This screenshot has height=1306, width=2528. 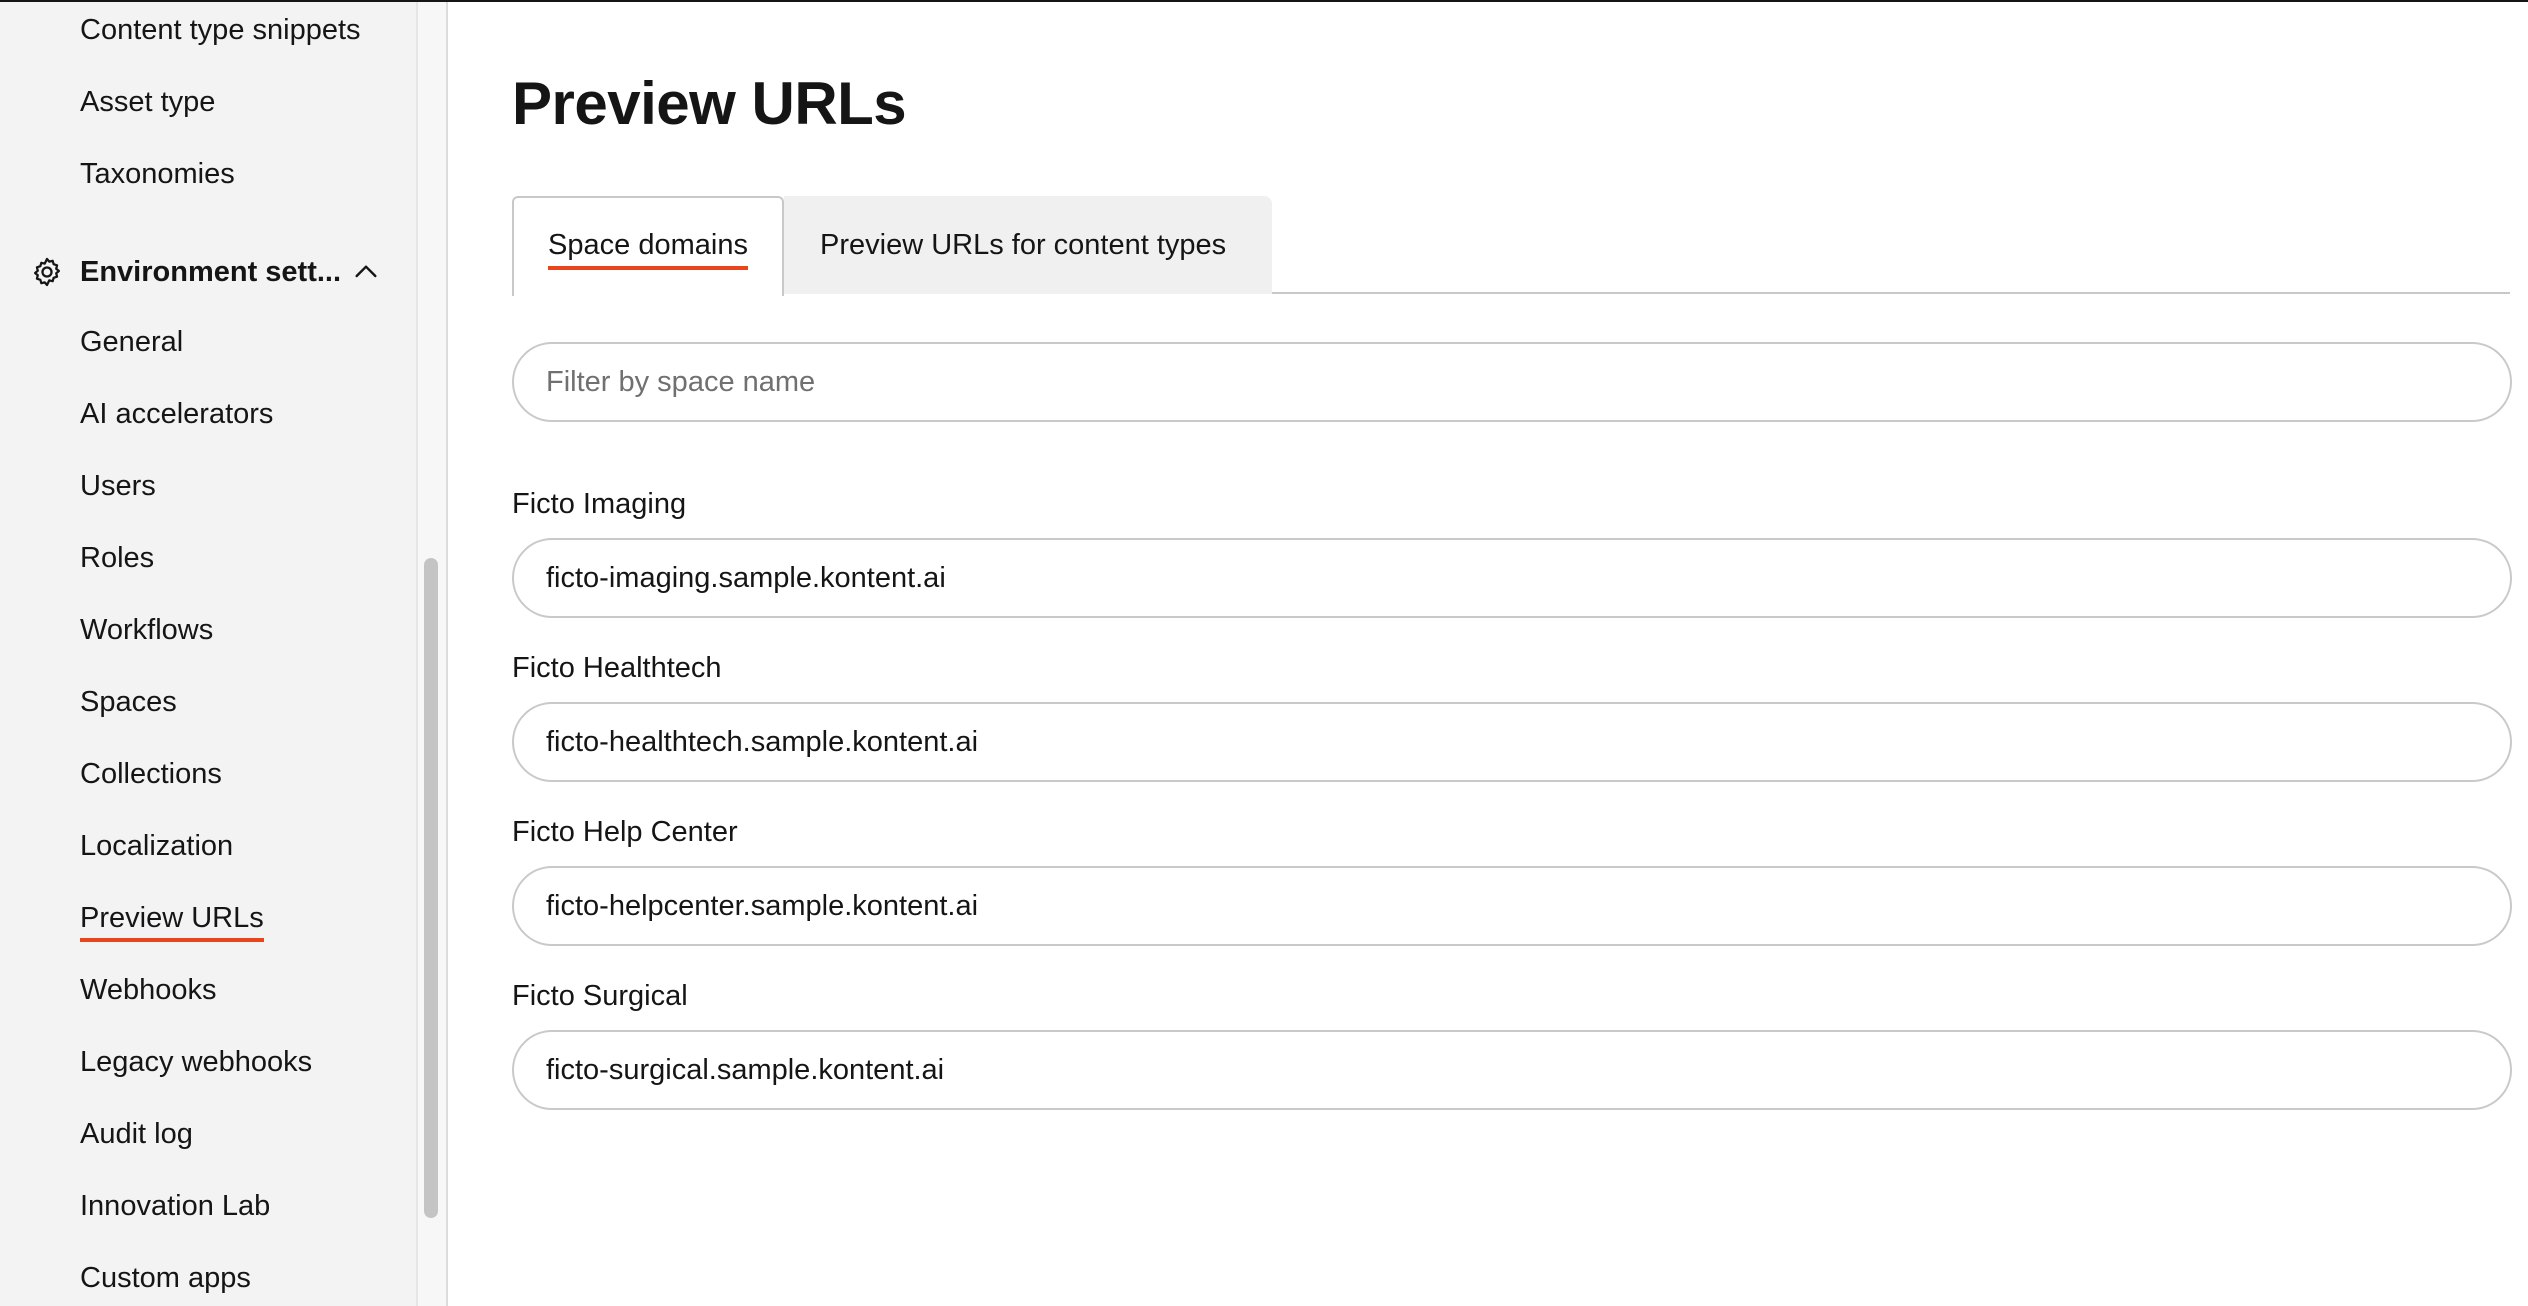 I want to click on sidebar-item-roles: Roles, so click(x=117, y=558).